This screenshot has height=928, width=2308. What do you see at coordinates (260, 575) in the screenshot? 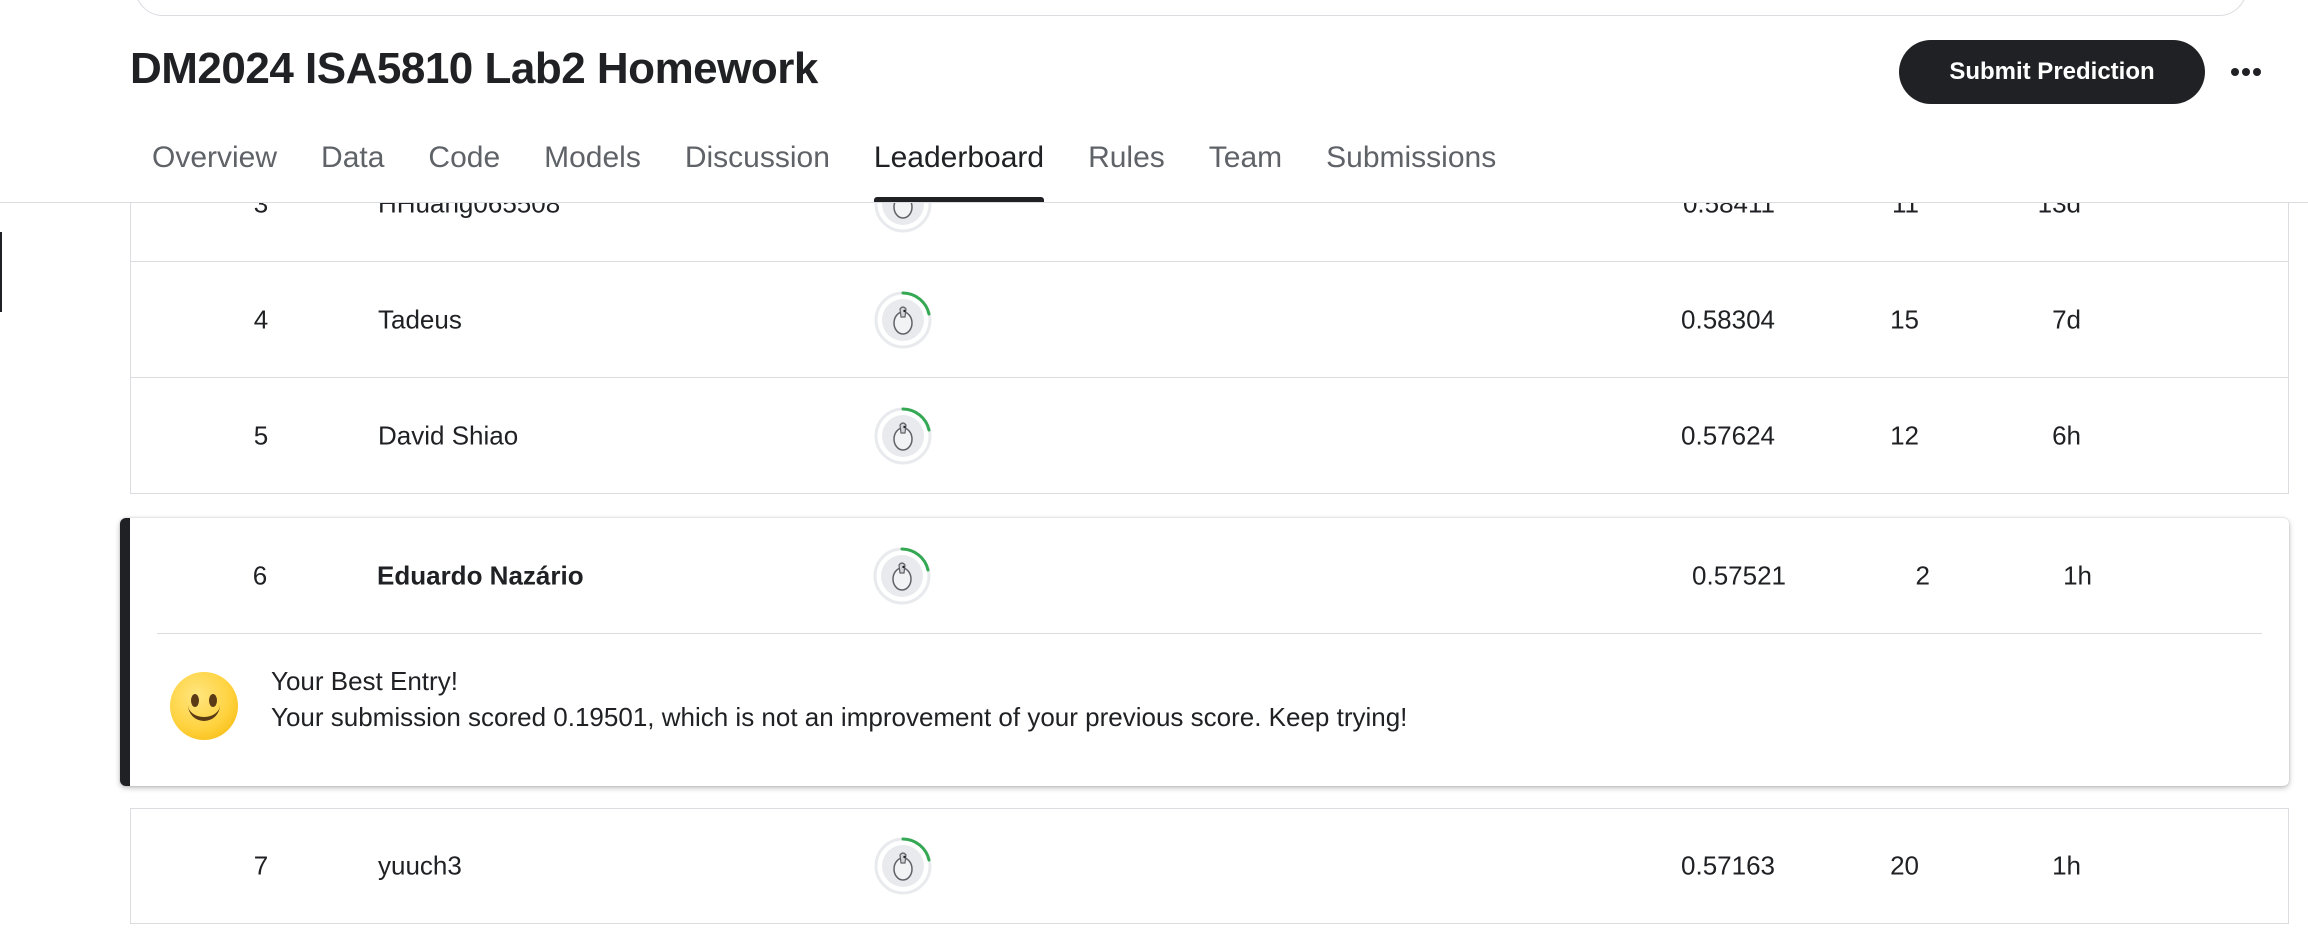
I see `rank-cell: 6` at bounding box center [260, 575].